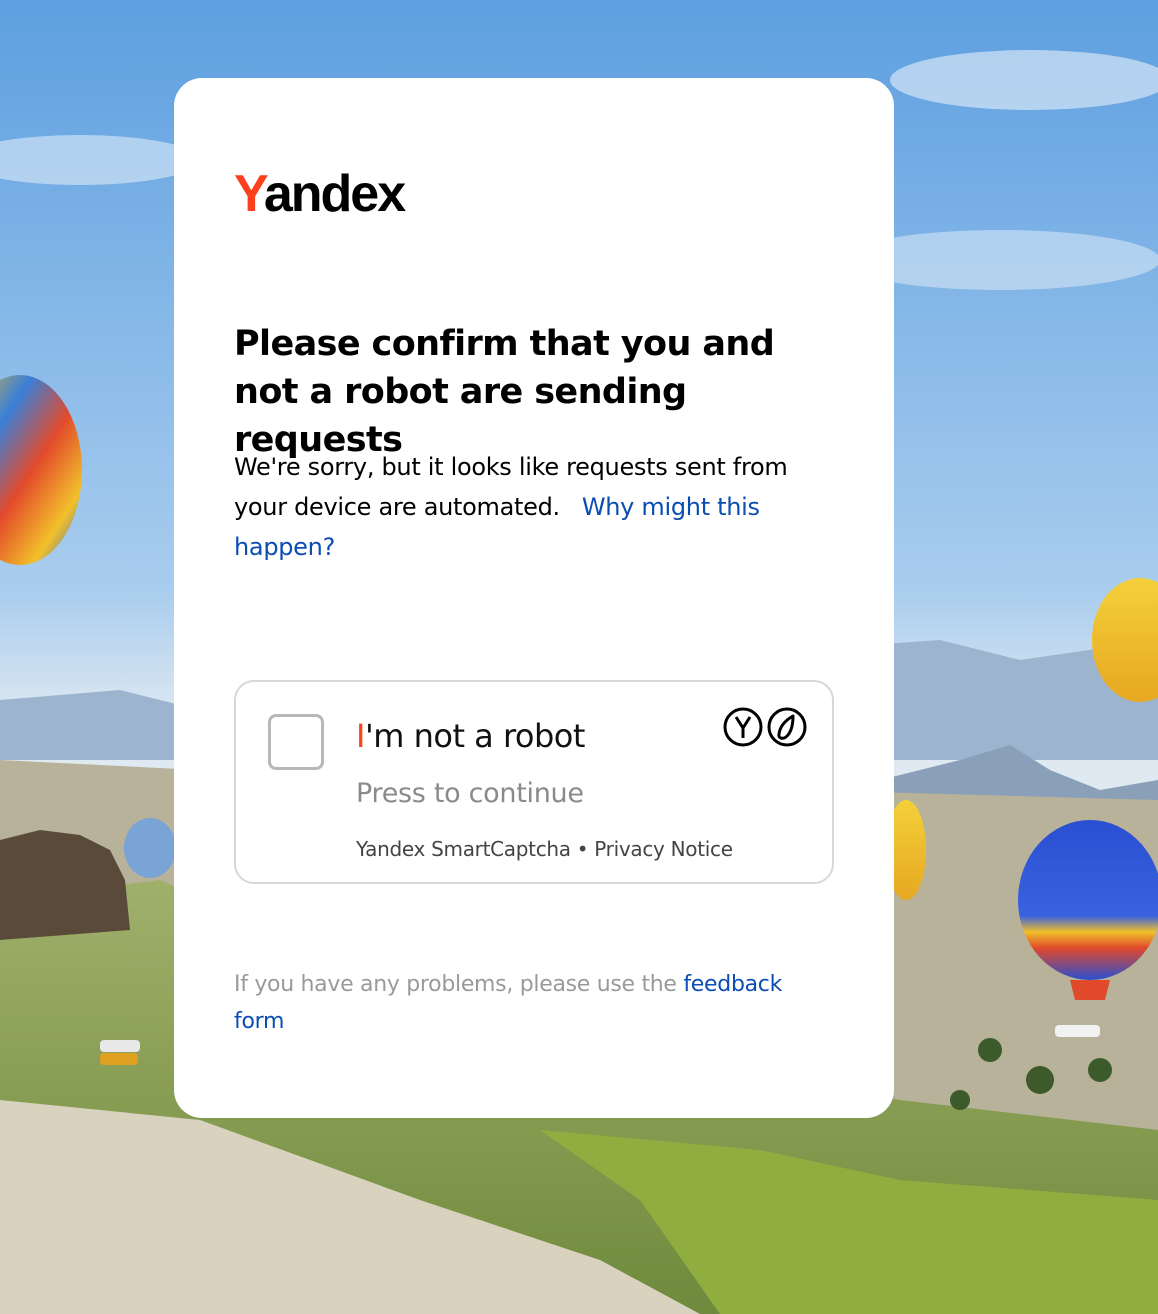 Image resolution: width=1158 pixels, height=1314 pixels. What do you see at coordinates (470, 793) in the screenshot?
I see `press-to-continue-text: Press to continue` at bounding box center [470, 793].